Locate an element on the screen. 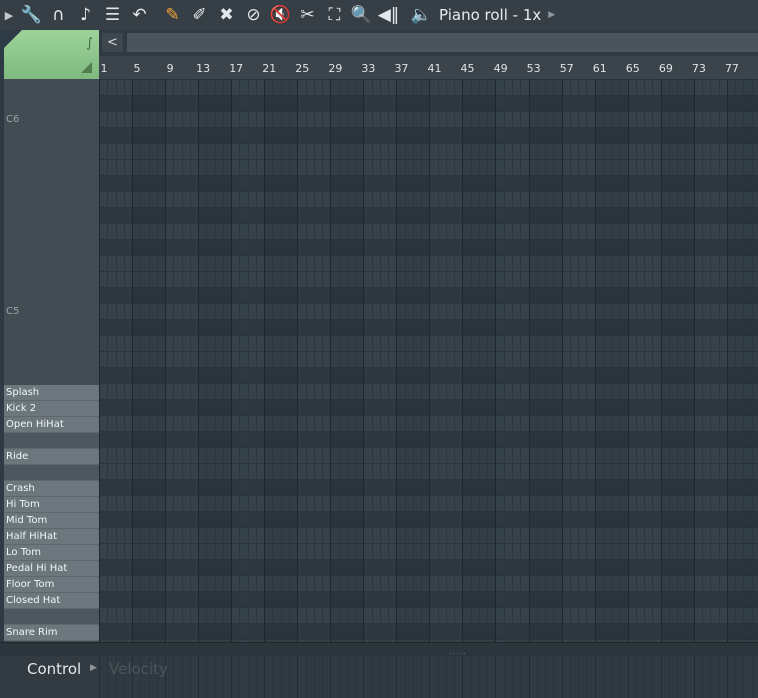 The image size is (758, 698). bar-number: 33 is located at coordinates (368, 68).